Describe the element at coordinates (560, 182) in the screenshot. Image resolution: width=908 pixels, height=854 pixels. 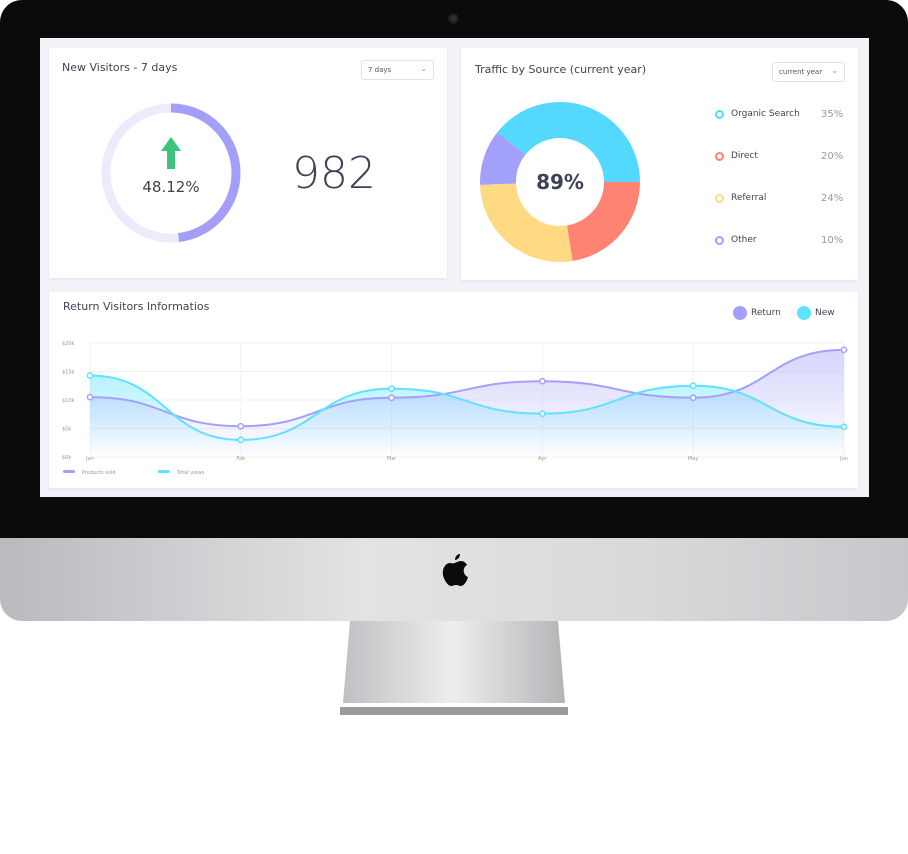
I see `donut-center-value: 89%` at that location.